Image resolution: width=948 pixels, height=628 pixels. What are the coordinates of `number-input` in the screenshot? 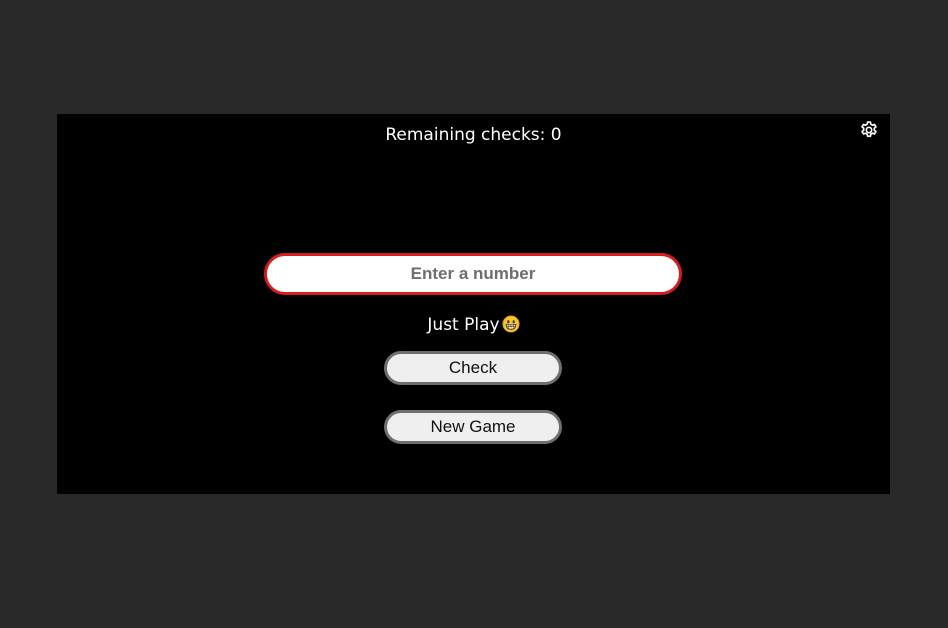 It's located at (473, 274).